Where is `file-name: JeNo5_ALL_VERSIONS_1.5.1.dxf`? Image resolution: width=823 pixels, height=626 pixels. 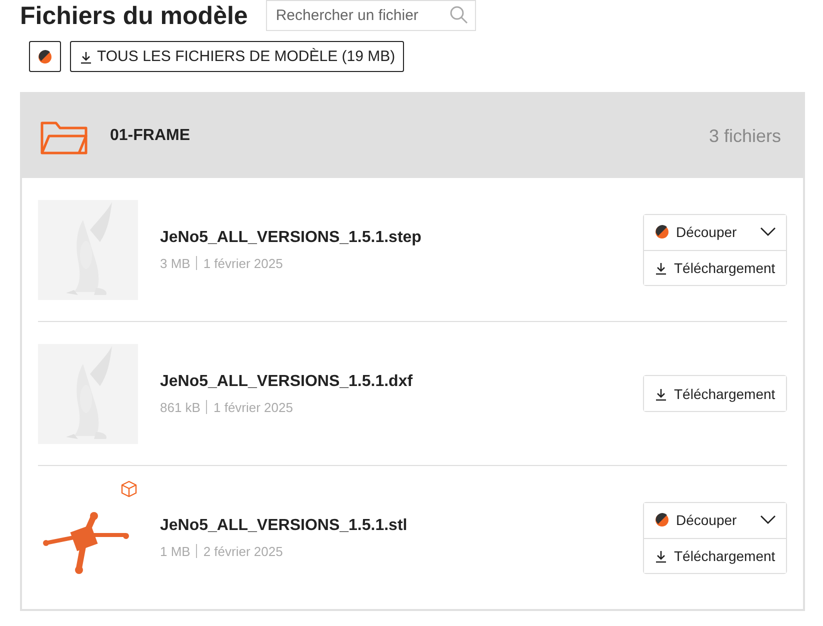 file-name: JeNo5_ALL_VERSIONS_1.5.1.dxf is located at coordinates (287, 381).